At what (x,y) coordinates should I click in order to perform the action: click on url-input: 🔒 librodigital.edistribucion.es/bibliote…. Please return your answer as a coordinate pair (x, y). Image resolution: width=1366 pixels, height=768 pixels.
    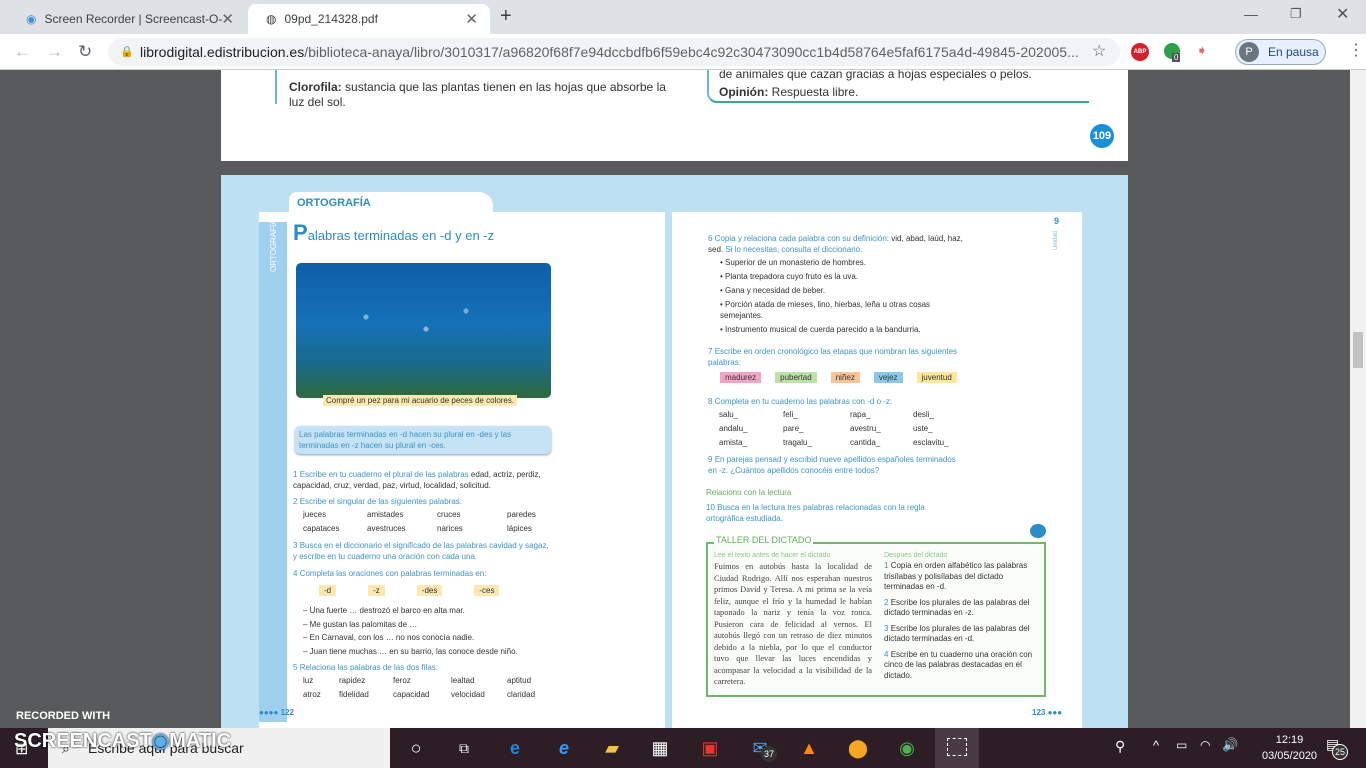
    Looking at the image, I should click on (614, 52).